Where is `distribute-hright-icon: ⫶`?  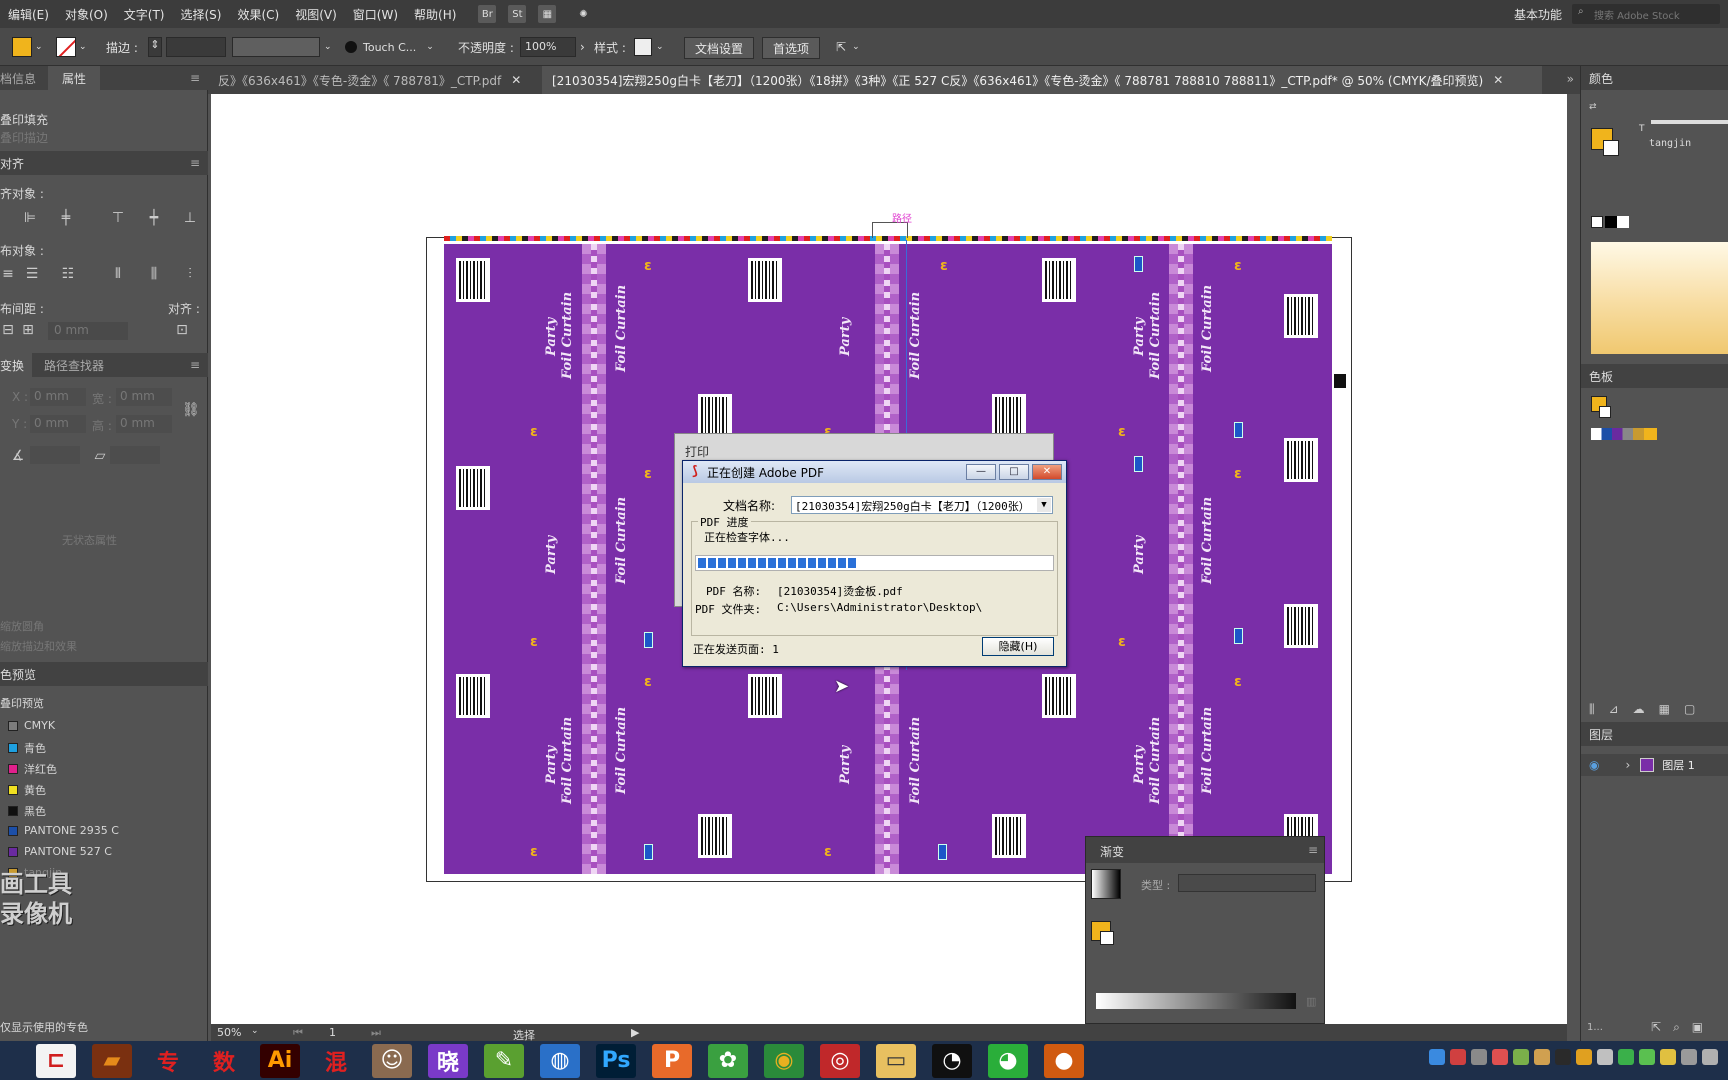 distribute-hright-icon: ⫶ is located at coordinates (190, 274).